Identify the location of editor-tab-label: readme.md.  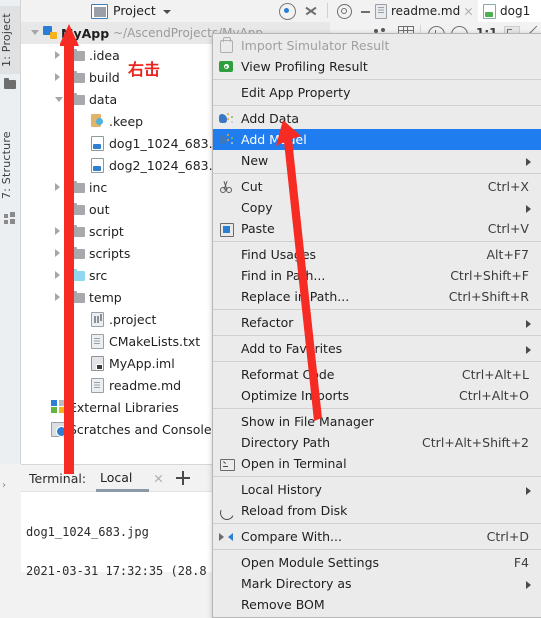
(426, 11).